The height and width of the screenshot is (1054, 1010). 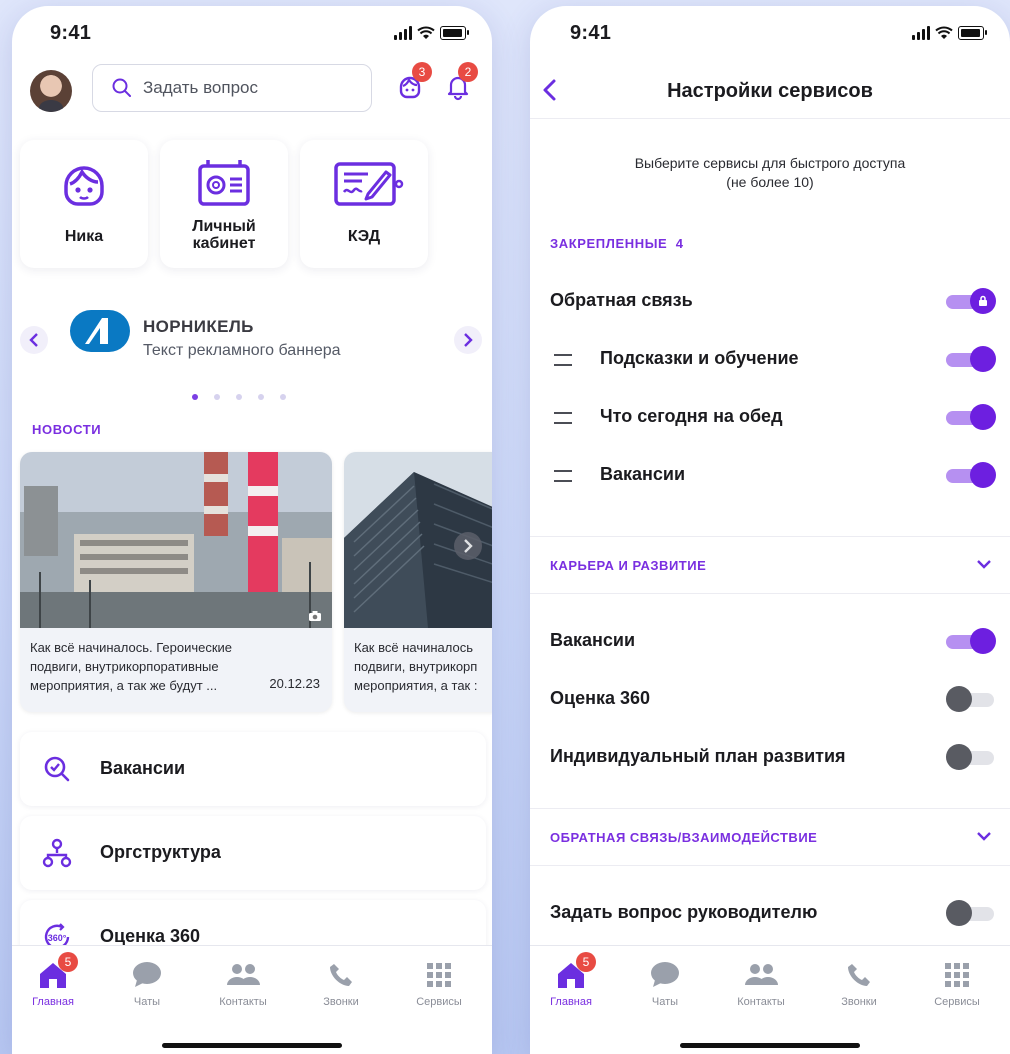 What do you see at coordinates (761, 974) in the screenshot?
I see `contacts-icon` at bounding box center [761, 974].